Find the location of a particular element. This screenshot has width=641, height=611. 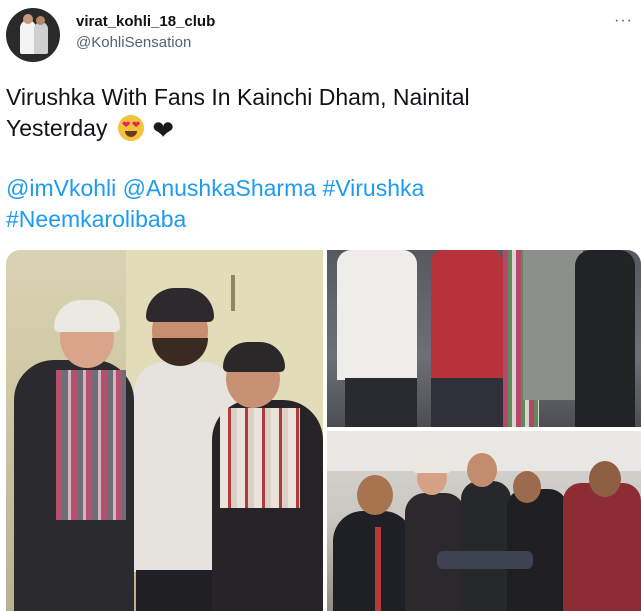

door-hinge is located at coordinates (233, 293).